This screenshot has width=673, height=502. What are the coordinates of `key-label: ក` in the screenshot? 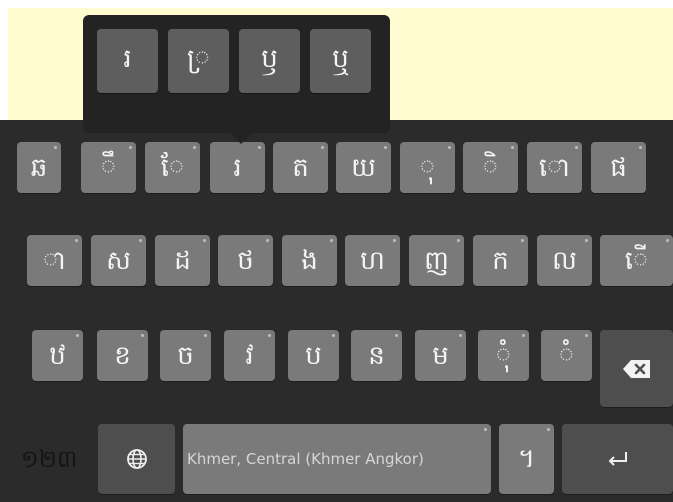 It's located at (500, 260).